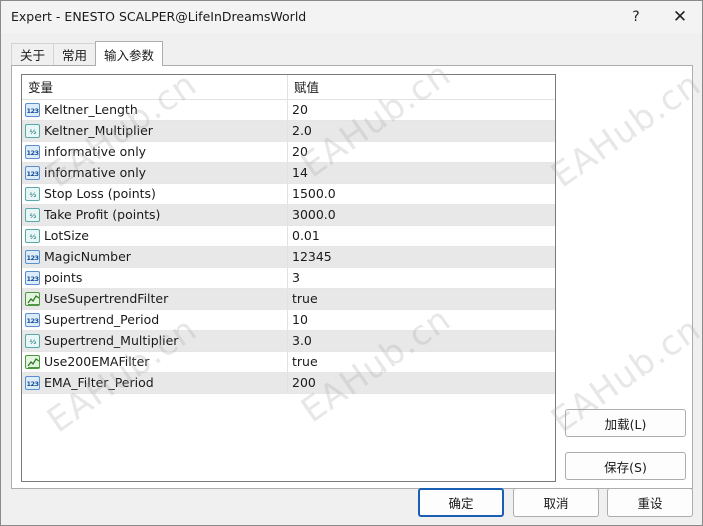 This screenshot has width=703, height=526. What do you see at coordinates (650, 502) in the screenshot?
I see `reset-button: 重设` at bounding box center [650, 502].